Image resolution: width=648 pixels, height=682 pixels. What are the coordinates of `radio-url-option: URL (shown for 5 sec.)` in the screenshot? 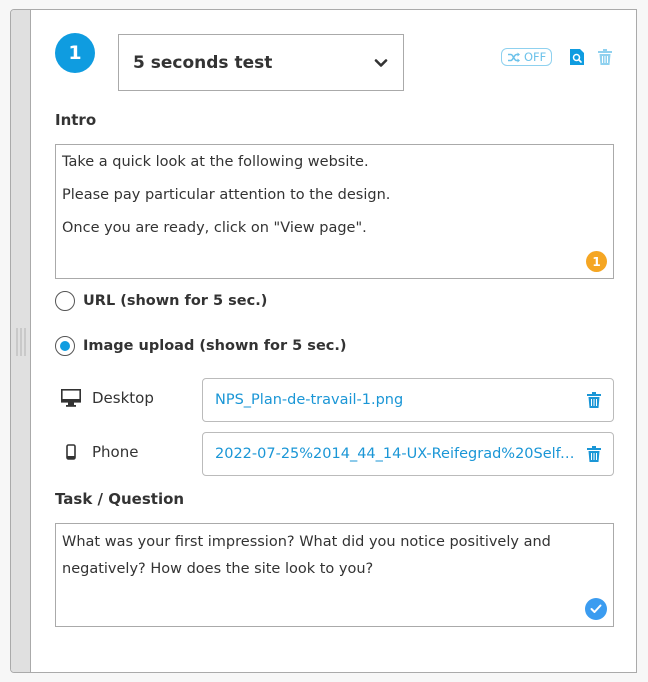 It's located at (161, 301).